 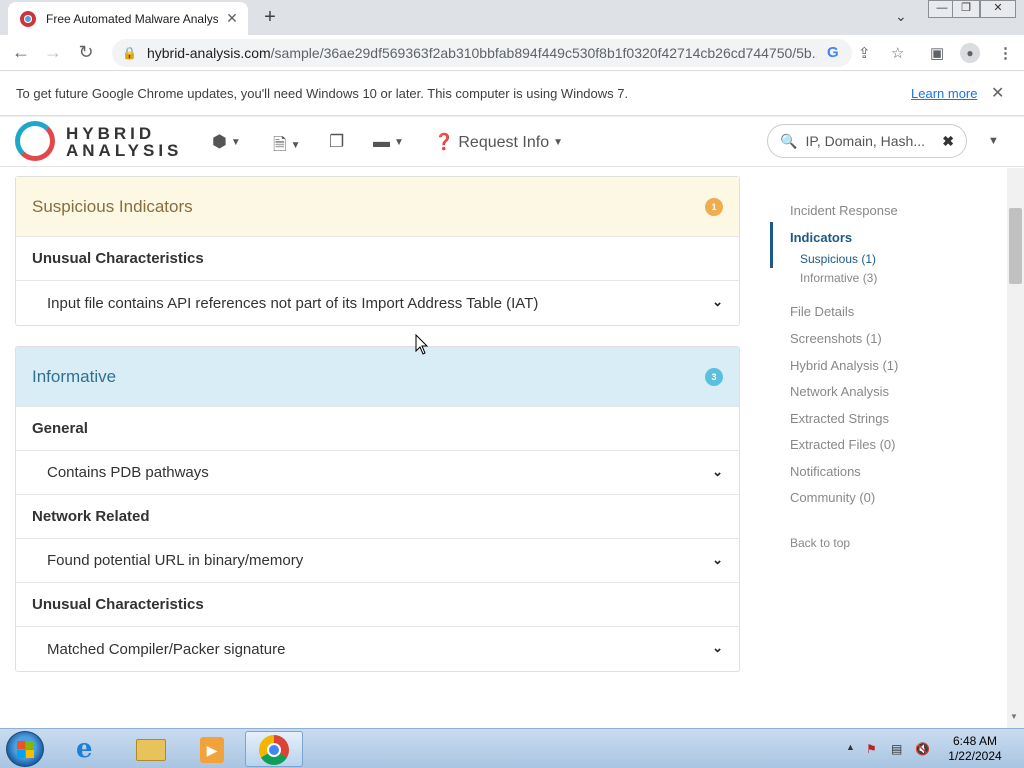 I want to click on logo-line-2: ANALYSIS, so click(x=124, y=150).